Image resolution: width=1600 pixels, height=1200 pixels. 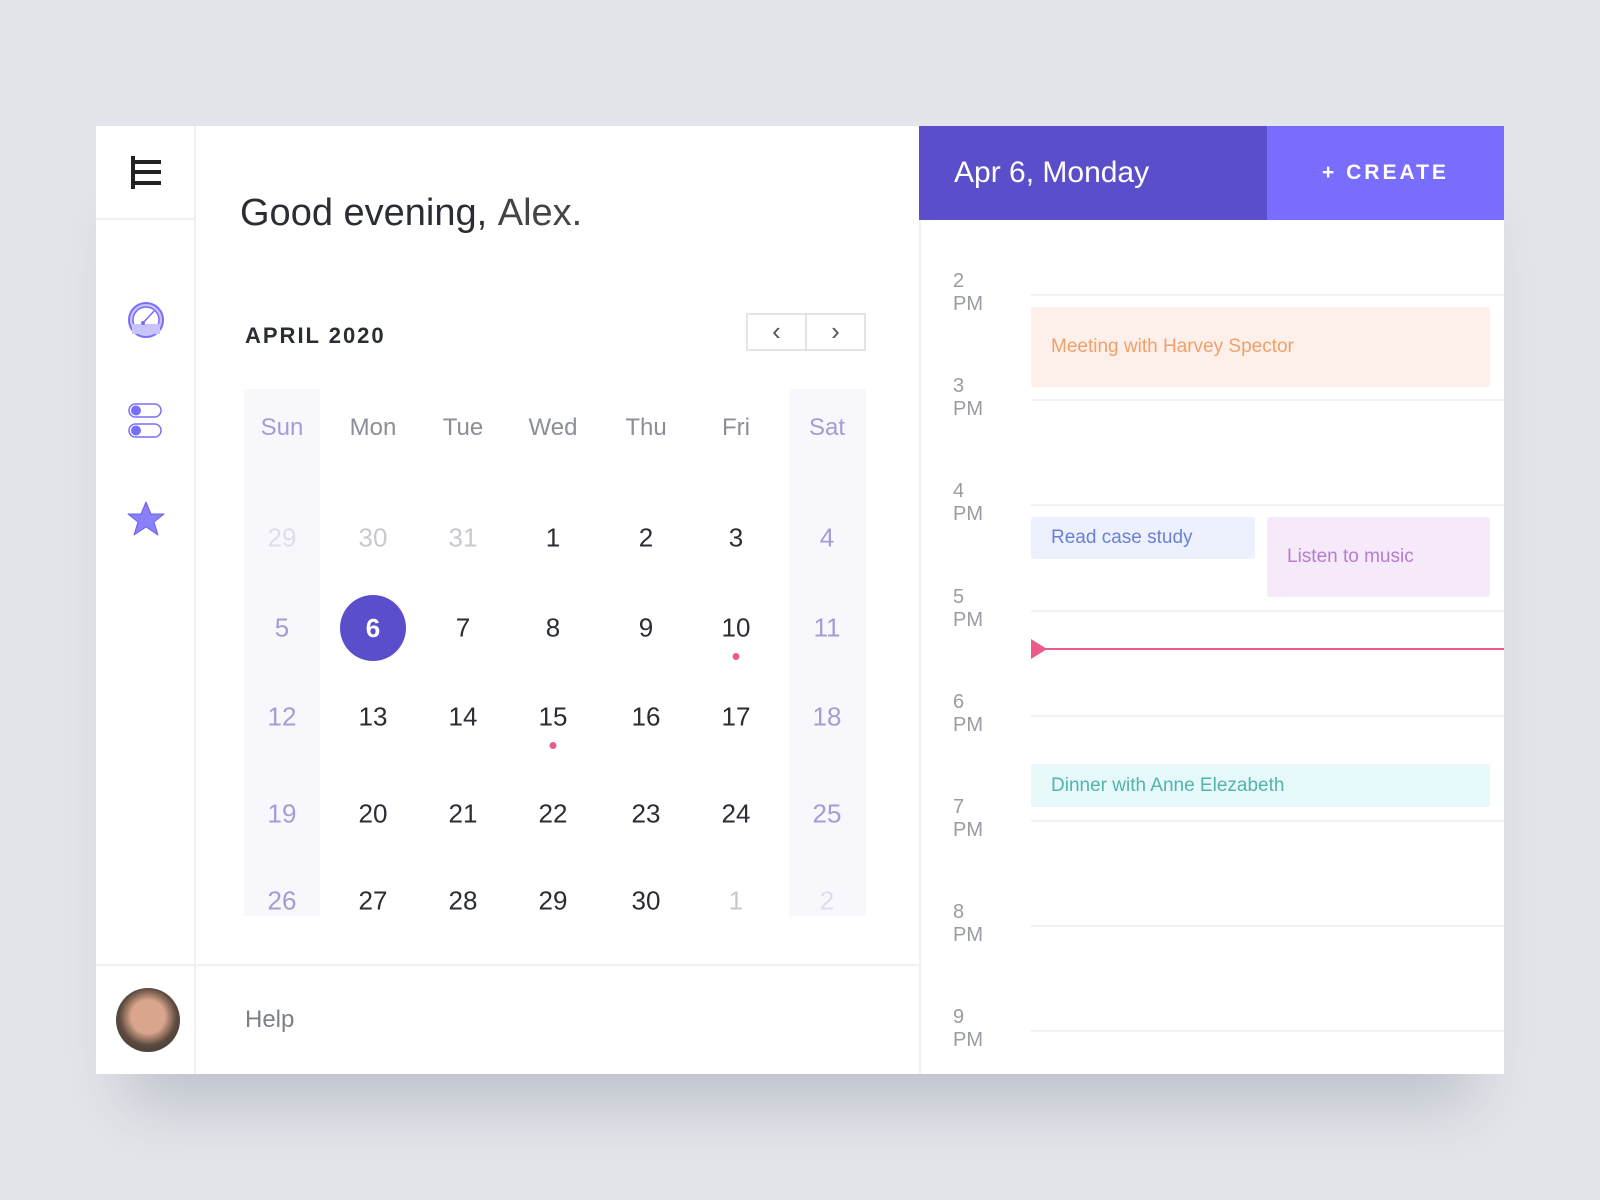 I want to click on event-title: Dinner with Anne Elezabeth, so click(x=1168, y=785).